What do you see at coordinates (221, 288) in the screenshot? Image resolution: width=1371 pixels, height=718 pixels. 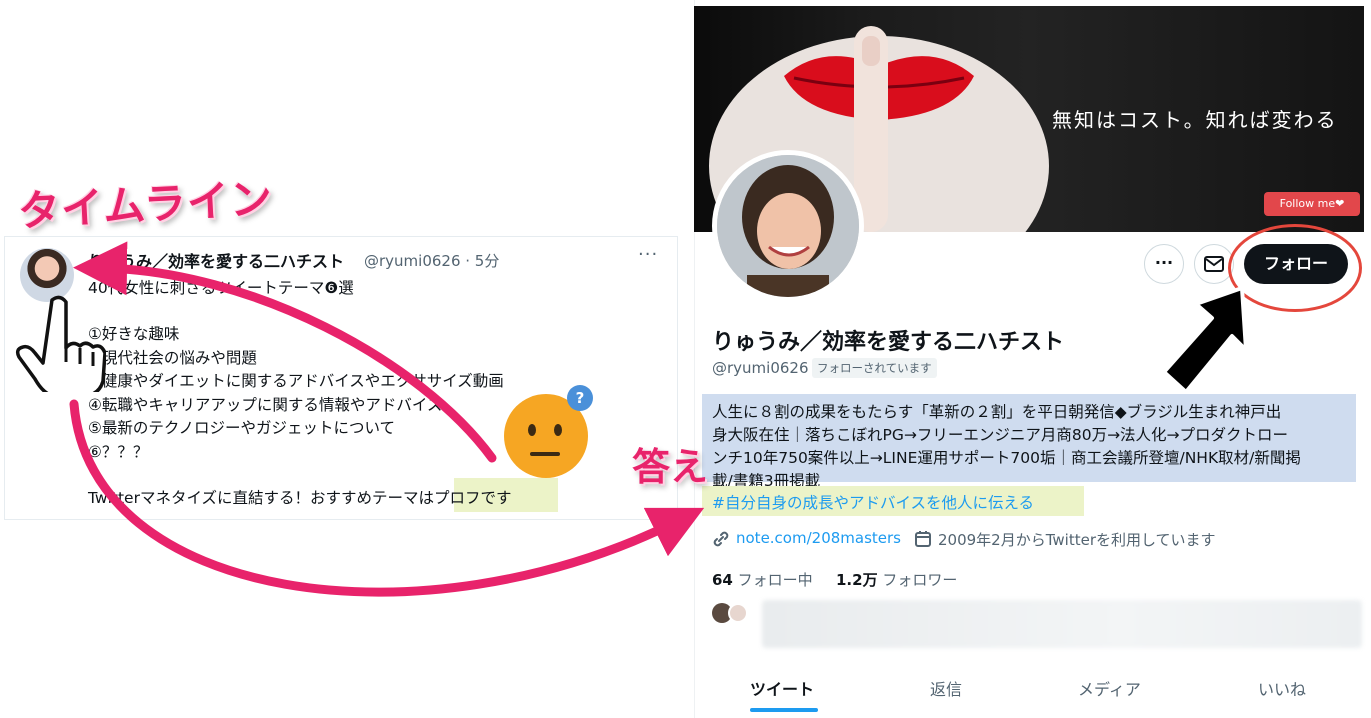 I see `tweet-text-line: 40代女性に刺さるツイートテーマ❻選` at bounding box center [221, 288].